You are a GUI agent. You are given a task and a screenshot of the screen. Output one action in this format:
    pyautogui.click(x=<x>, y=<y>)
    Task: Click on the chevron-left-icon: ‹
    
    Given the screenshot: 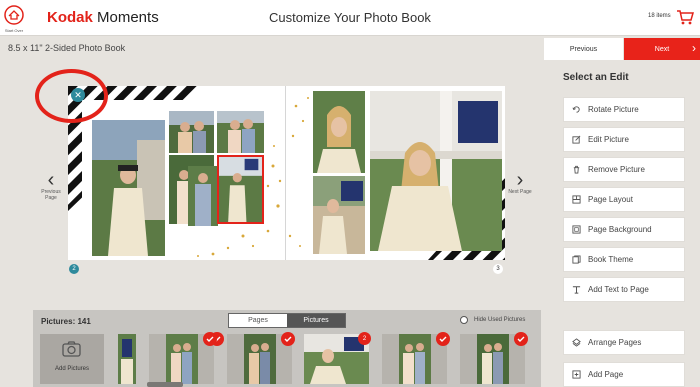 What is the action you would take?
    pyautogui.click(x=51, y=180)
    